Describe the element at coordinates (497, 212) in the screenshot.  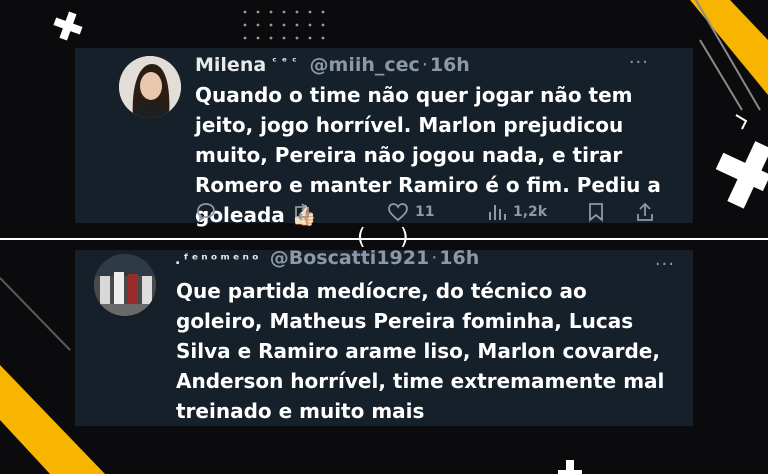
I see `views-icon` at that location.